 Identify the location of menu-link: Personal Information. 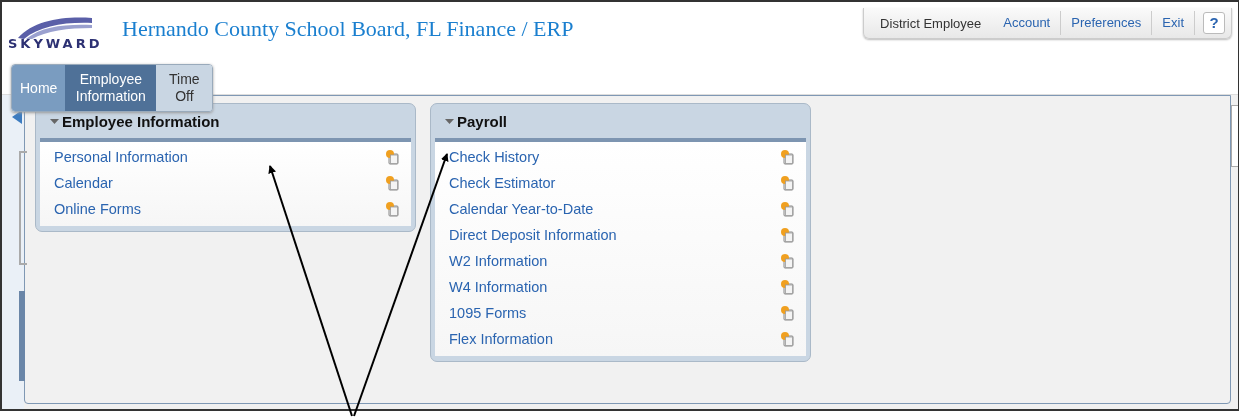
(121, 157).